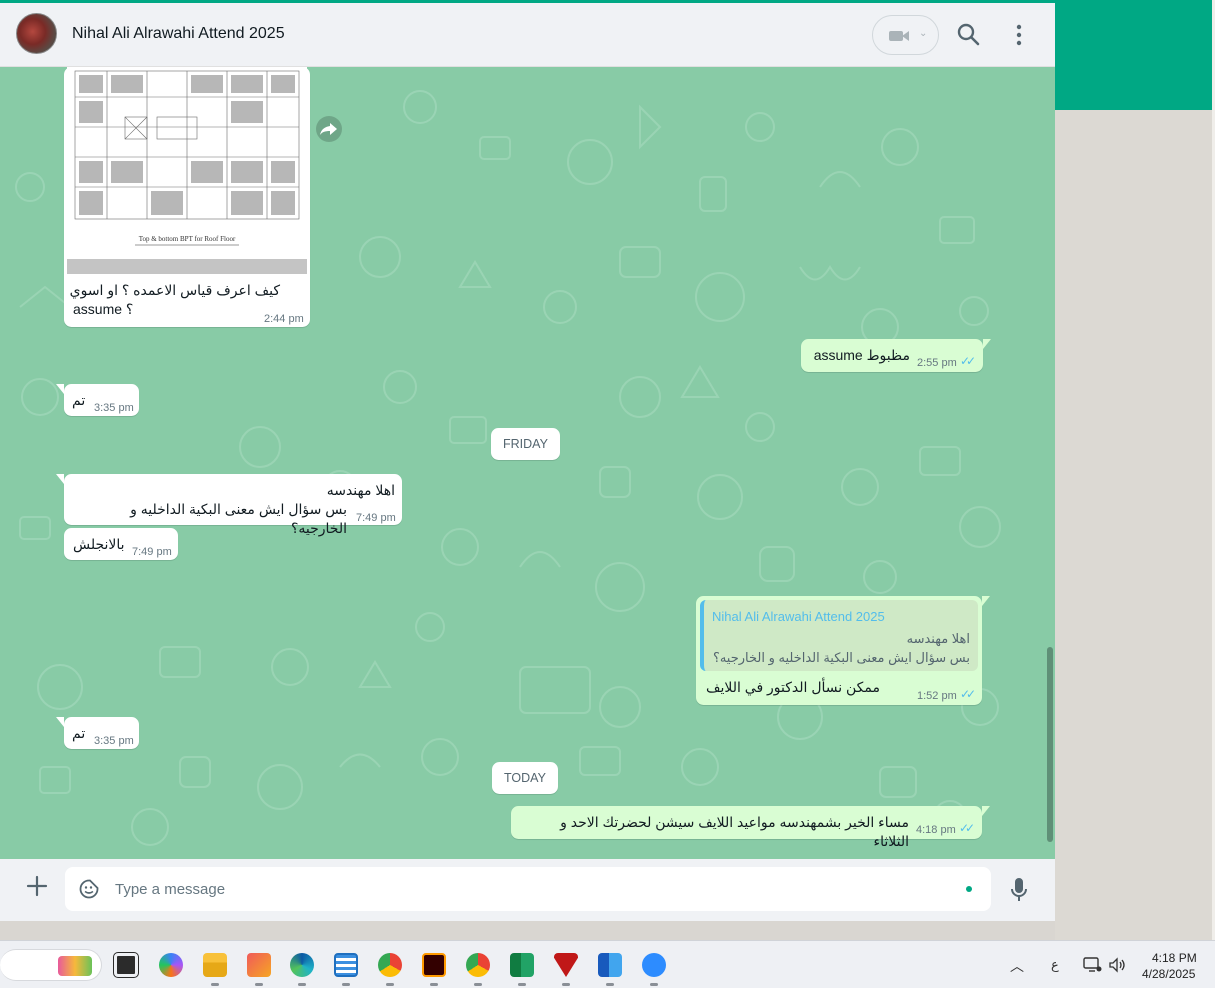 The width and height of the screenshot is (1215, 988). I want to click on chat-title: Nihal Ali Alrawahi Attend 2025, so click(178, 34).